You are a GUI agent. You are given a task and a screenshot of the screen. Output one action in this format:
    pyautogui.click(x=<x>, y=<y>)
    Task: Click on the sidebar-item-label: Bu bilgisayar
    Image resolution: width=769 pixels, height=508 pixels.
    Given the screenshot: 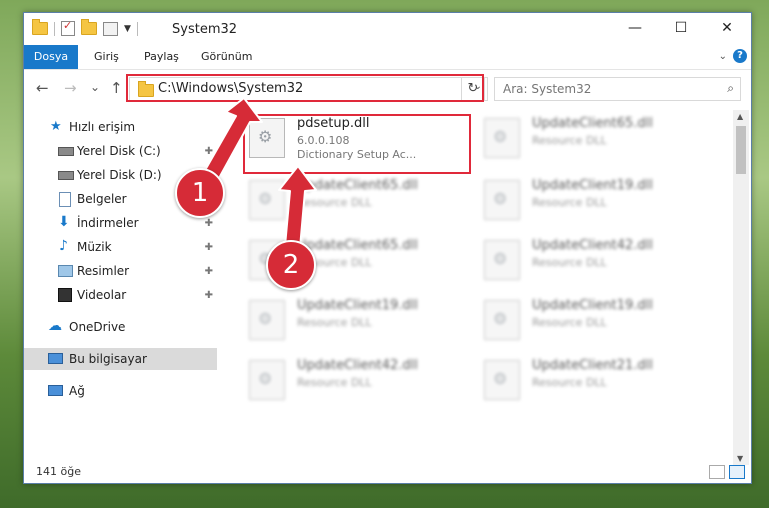 What is the action you would take?
    pyautogui.click(x=108, y=359)
    